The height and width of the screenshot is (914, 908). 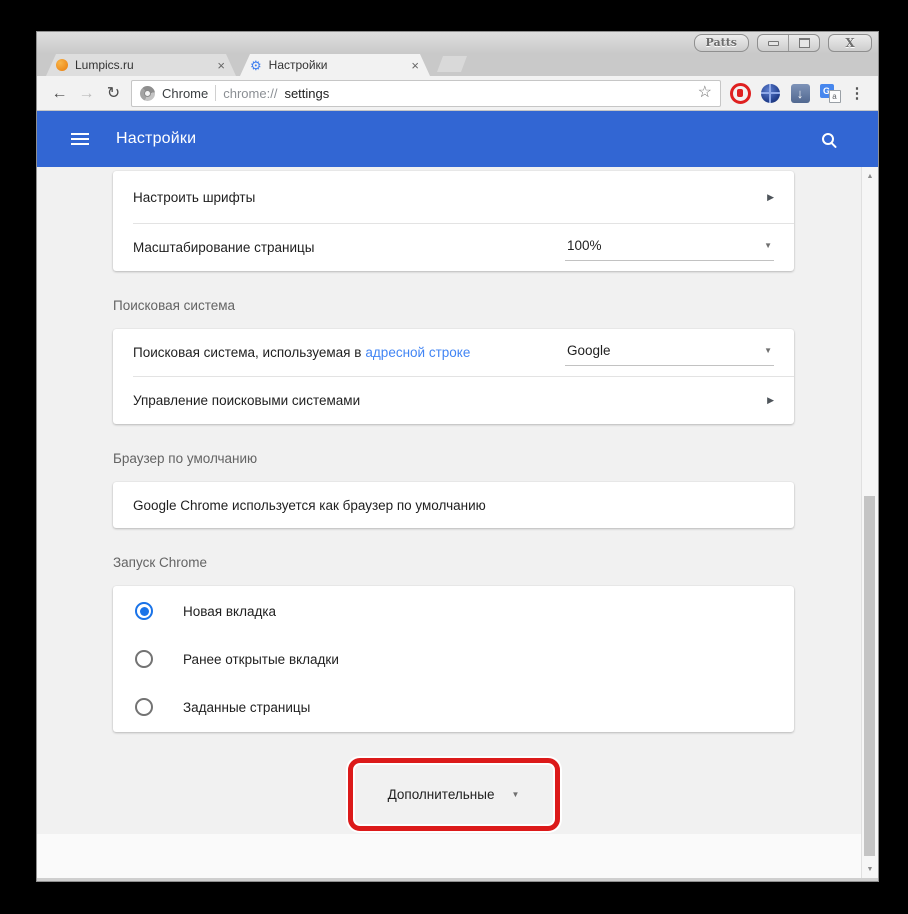 I want to click on tab-strip: Lumpics.ru × ⚙ Настройки ×, so click(x=457, y=65).